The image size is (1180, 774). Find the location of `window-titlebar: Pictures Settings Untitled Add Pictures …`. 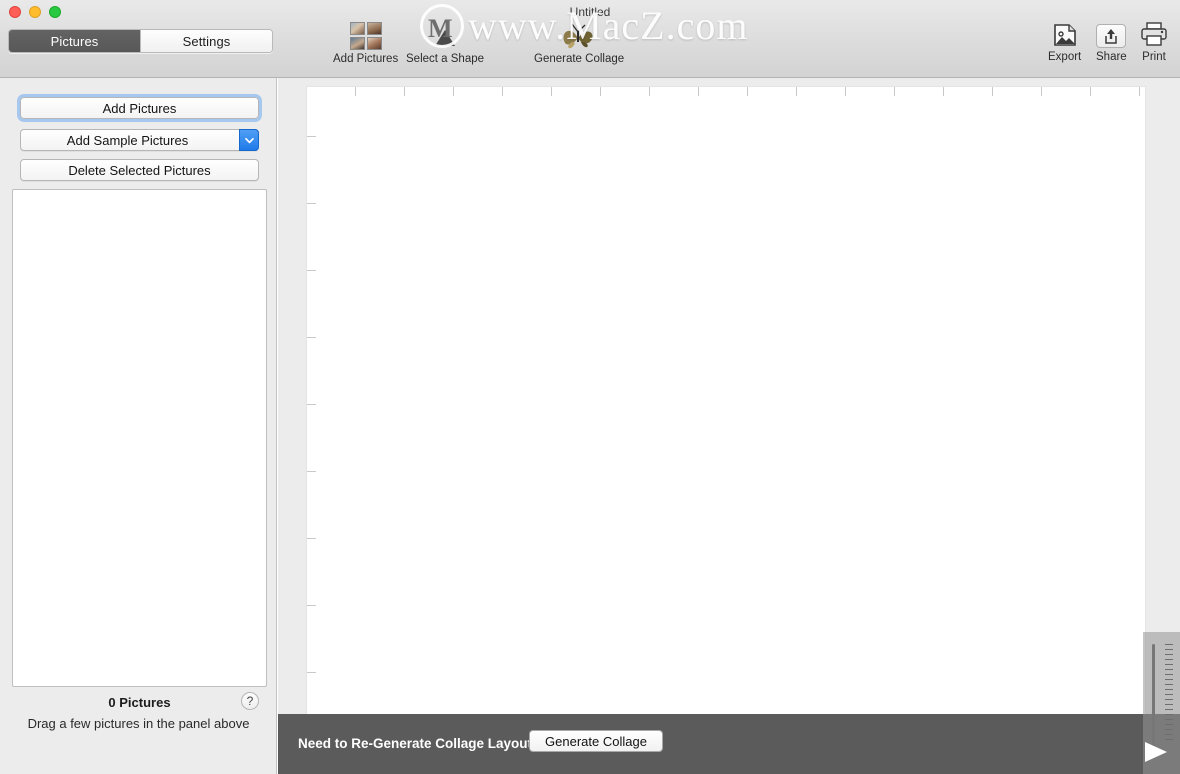

window-titlebar: Pictures Settings Untitled Add Pictures … is located at coordinates (590, 39).